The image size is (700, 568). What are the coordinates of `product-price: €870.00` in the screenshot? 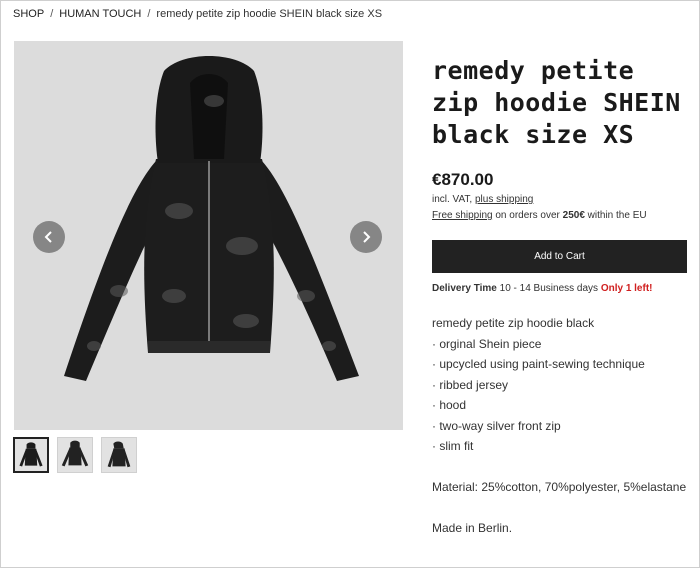 It's located at (463, 179).